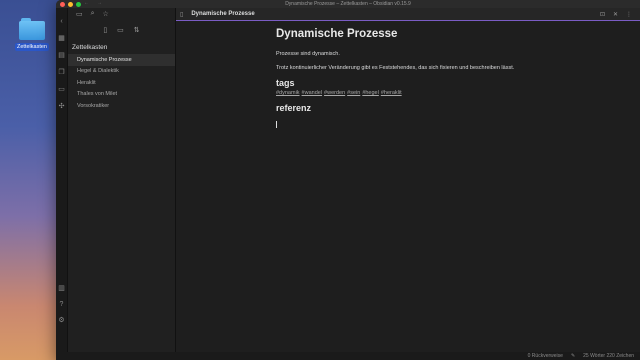  Describe the element at coordinates (120, 32) in the screenshot. I see `new-folder-icon: ▭` at that location.